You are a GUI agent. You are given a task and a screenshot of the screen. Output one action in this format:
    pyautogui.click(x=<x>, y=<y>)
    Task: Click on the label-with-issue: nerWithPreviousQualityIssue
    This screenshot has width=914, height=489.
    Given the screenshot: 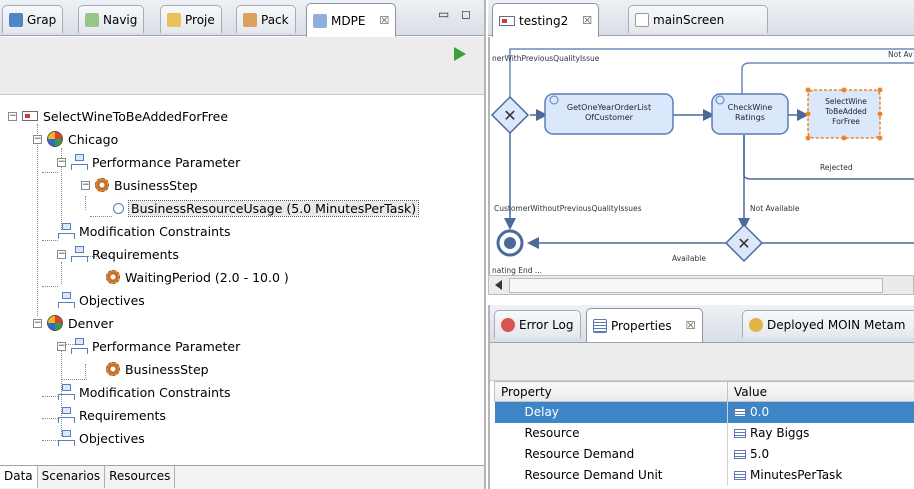 What is the action you would take?
    pyautogui.click(x=546, y=58)
    